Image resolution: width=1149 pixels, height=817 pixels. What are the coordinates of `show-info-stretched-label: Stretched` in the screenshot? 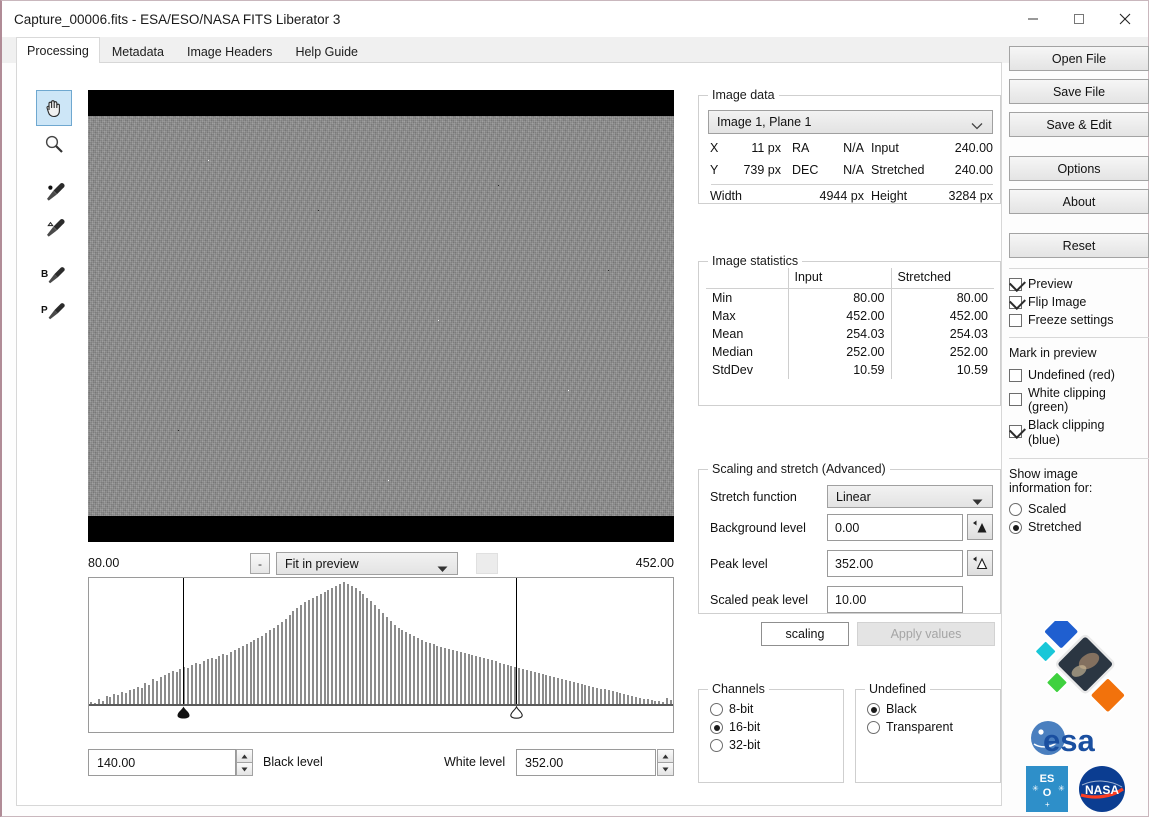 It's located at (1055, 527).